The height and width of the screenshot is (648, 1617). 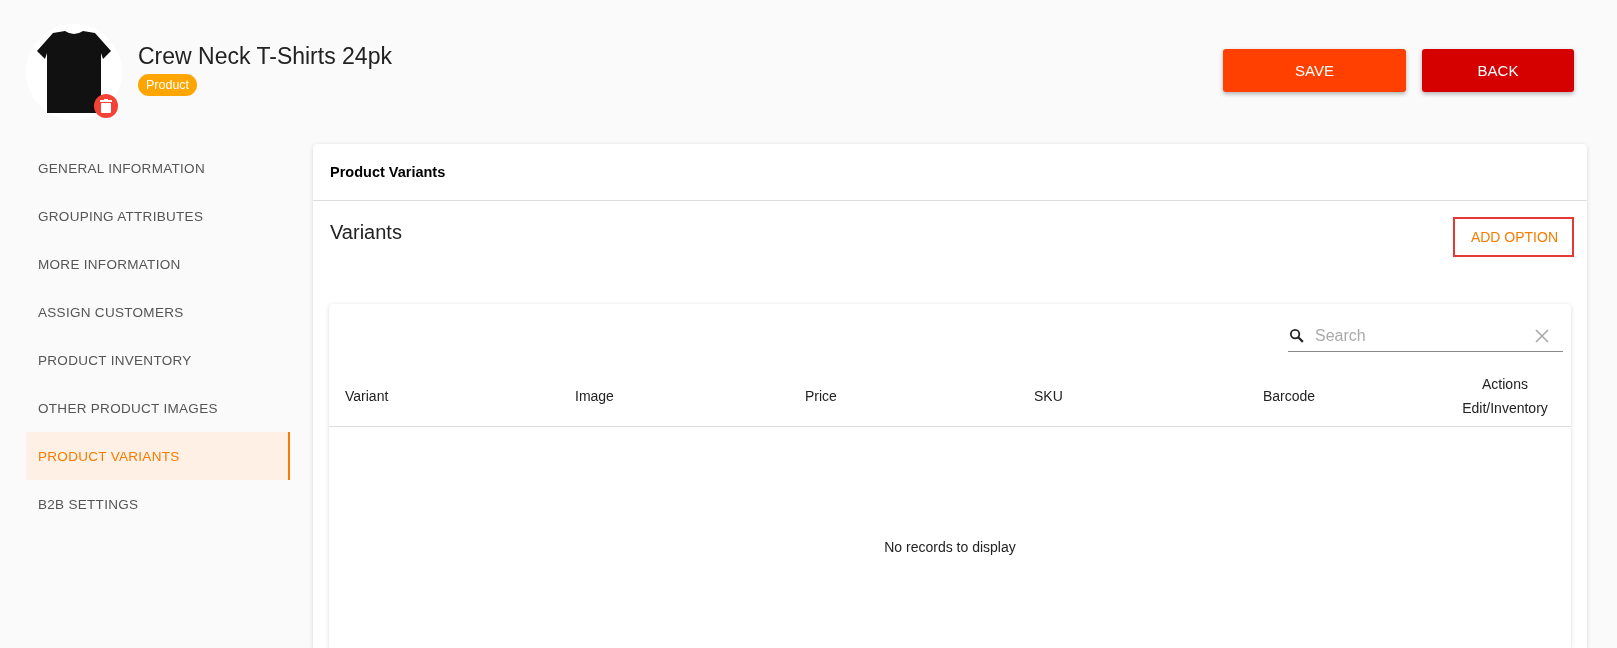 I want to click on sidebar-item: PRODUCT INVENTORY, so click(x=158, y=360).